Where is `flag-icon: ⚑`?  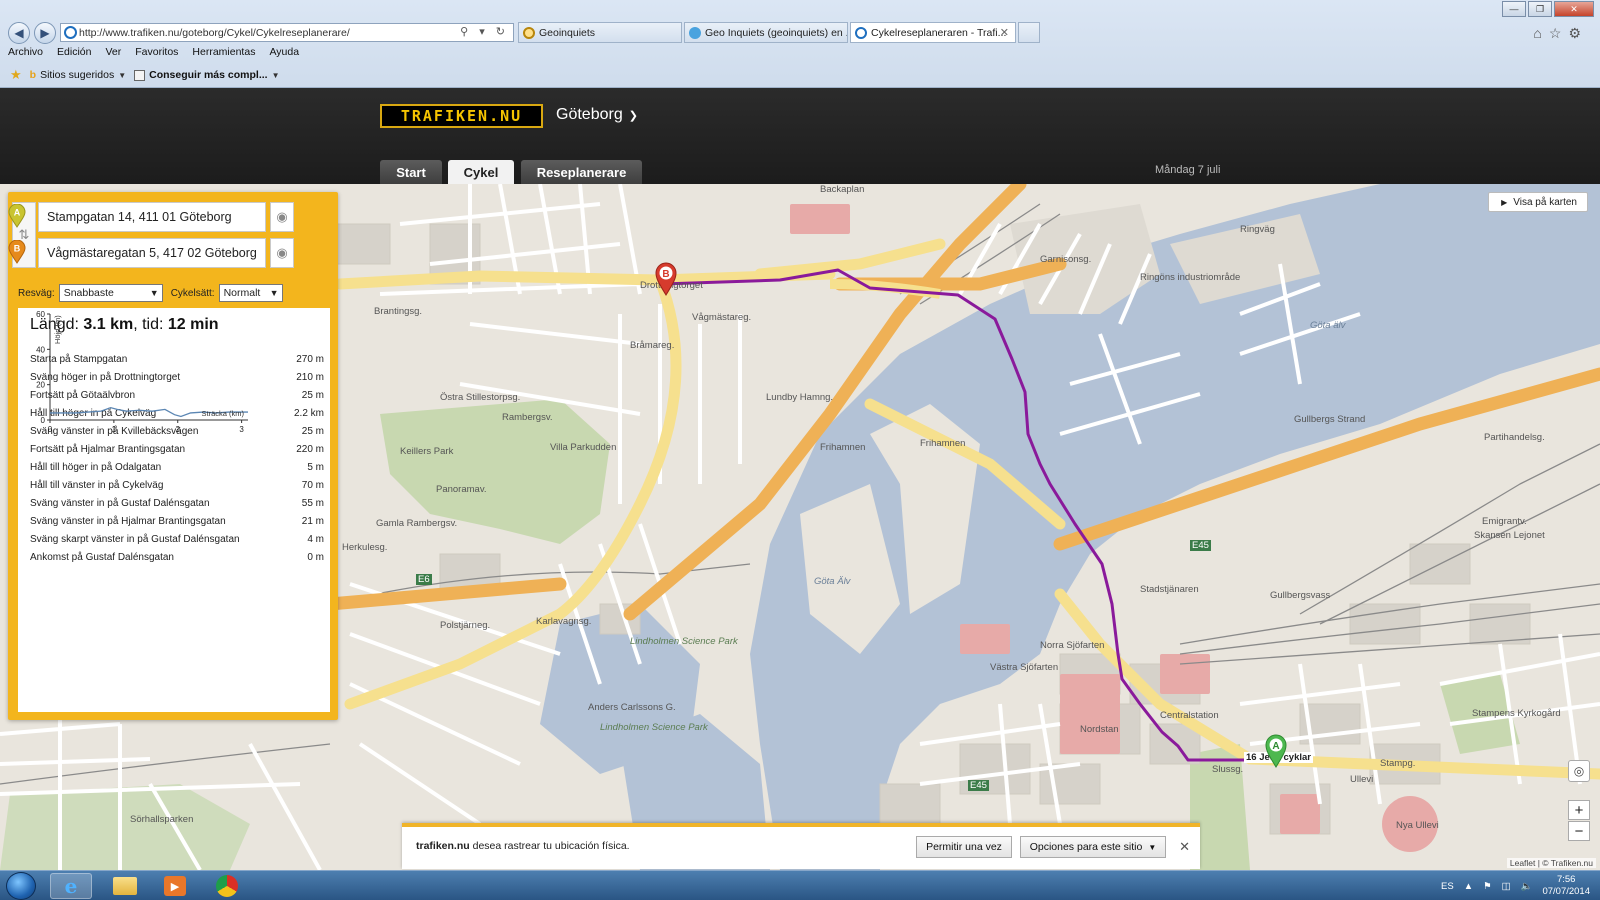 flag-icon: ⚑ is located at coordinates (1487, 886).